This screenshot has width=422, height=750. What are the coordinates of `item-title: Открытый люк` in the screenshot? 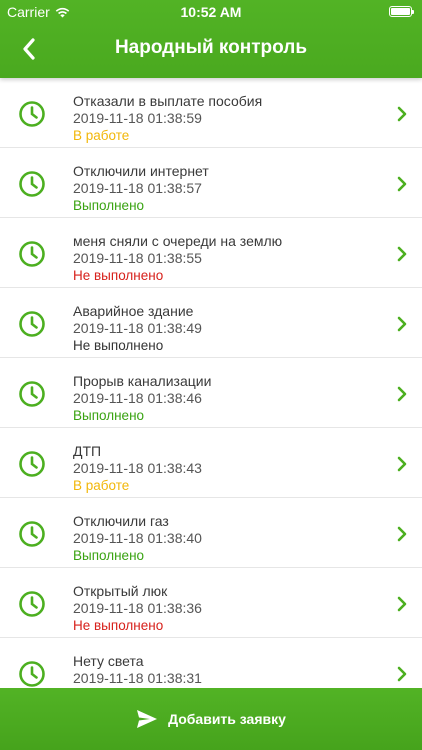 It's located at (120, 591).